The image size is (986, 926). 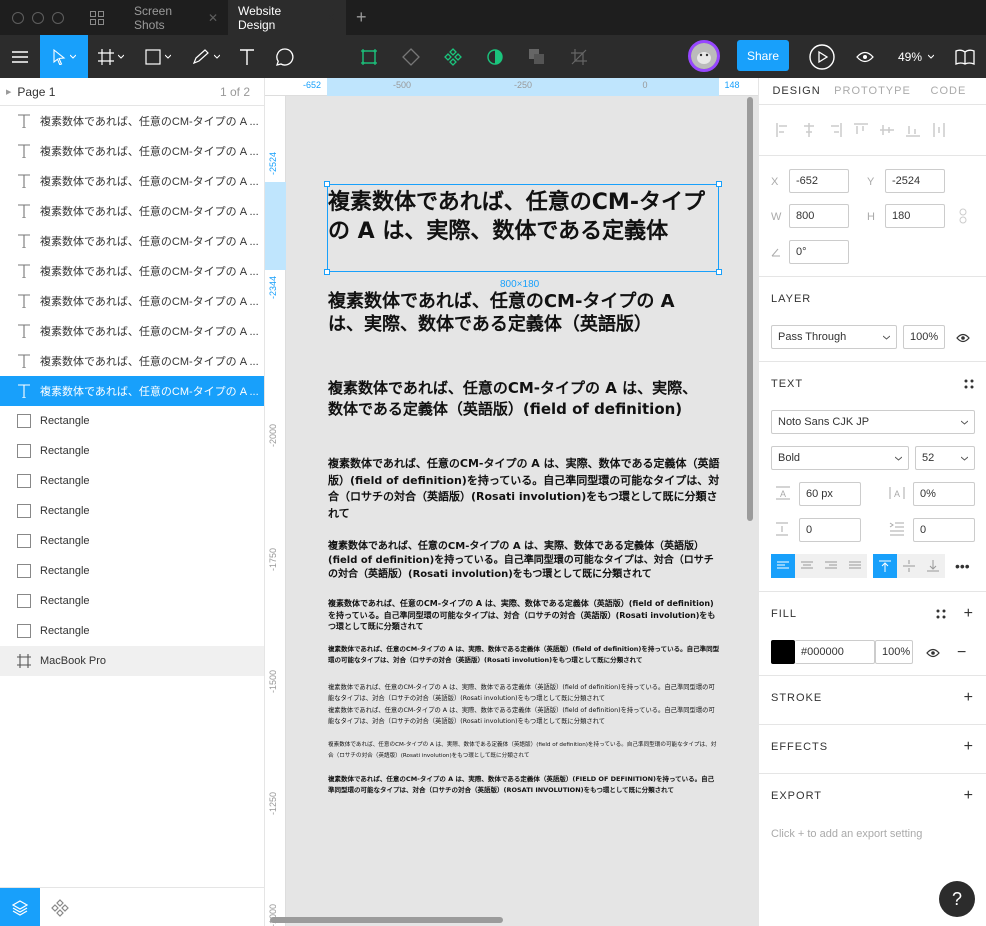 I want to click on font-size-field: 52, so click(x=945, y=458).